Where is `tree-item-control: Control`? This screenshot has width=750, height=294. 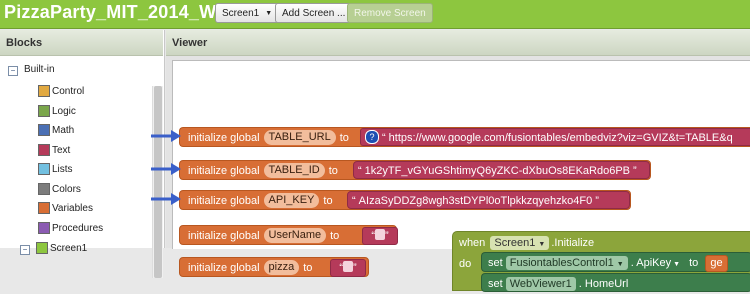 tree-item-control: Control is located at coordinates (61, 92).